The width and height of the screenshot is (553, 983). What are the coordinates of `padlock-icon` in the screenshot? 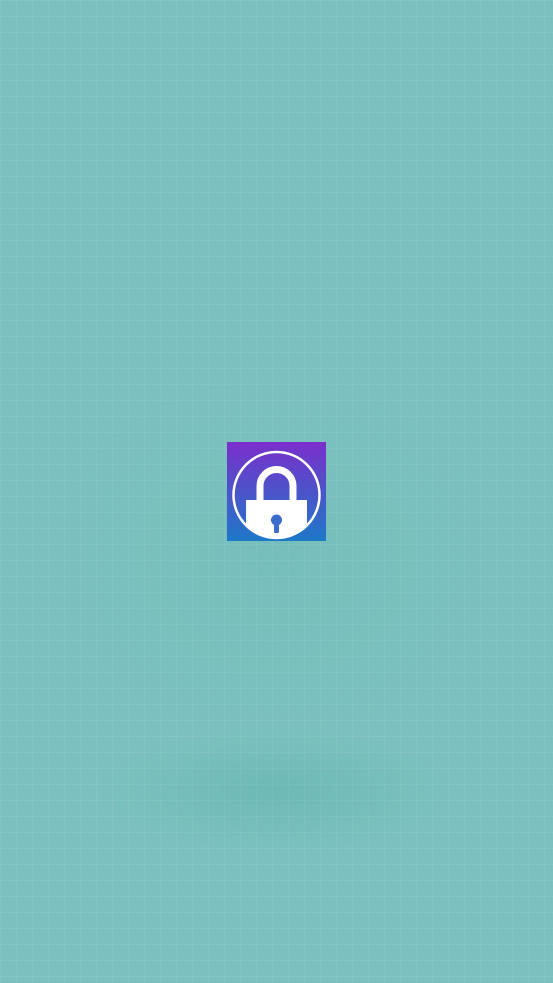 It's located at (276, 491).